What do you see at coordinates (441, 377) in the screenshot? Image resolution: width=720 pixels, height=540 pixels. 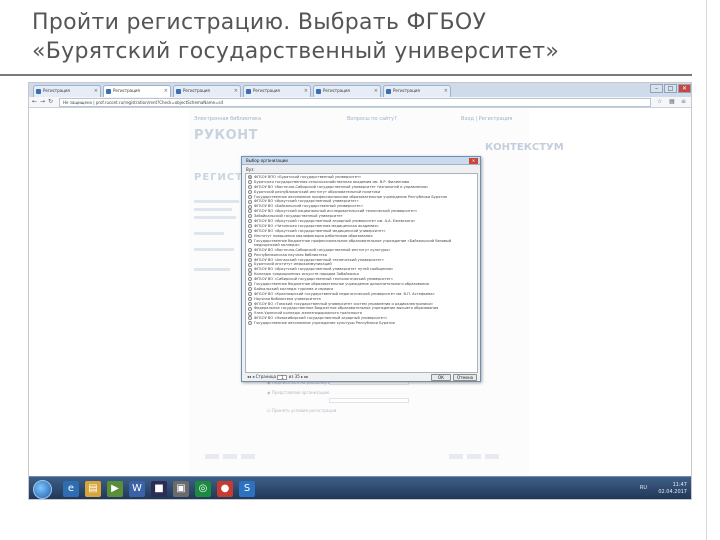 I see `ok-button: ОК` at bounding box center [441, 377].